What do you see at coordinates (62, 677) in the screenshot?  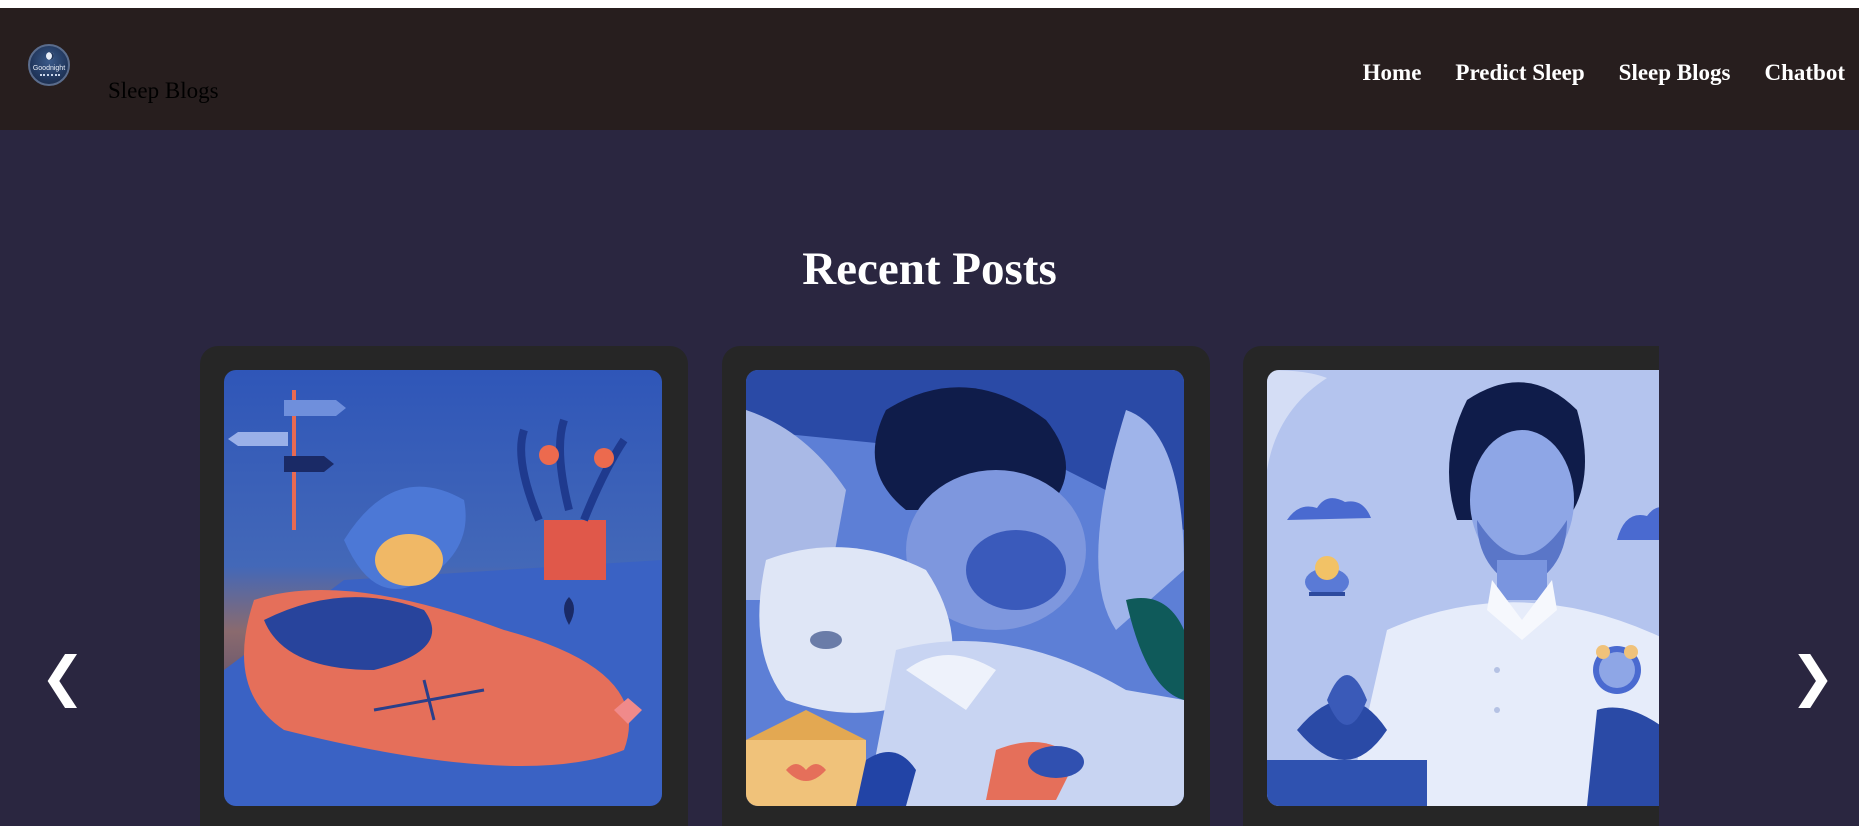 I see `carousel-prev-button: ❮` at bounding box center [62, 677].